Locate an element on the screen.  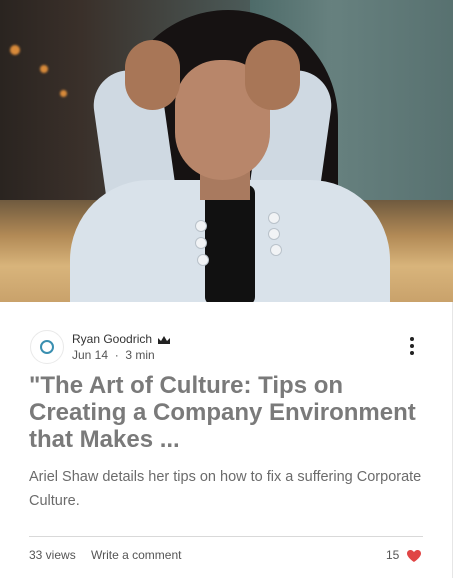
author-avatar is located at coordinates (47, 347).